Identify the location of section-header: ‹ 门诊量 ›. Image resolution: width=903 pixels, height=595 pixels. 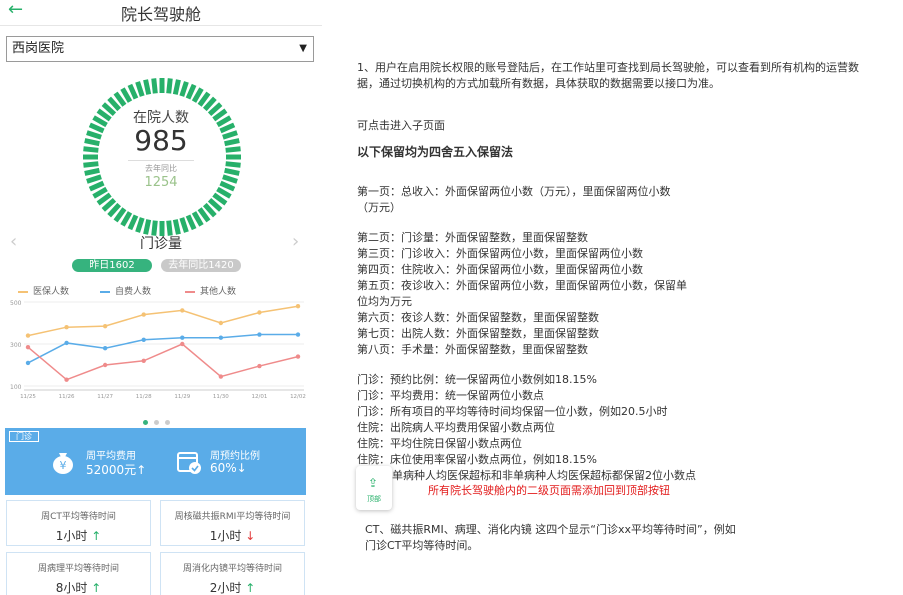
(161, 242).